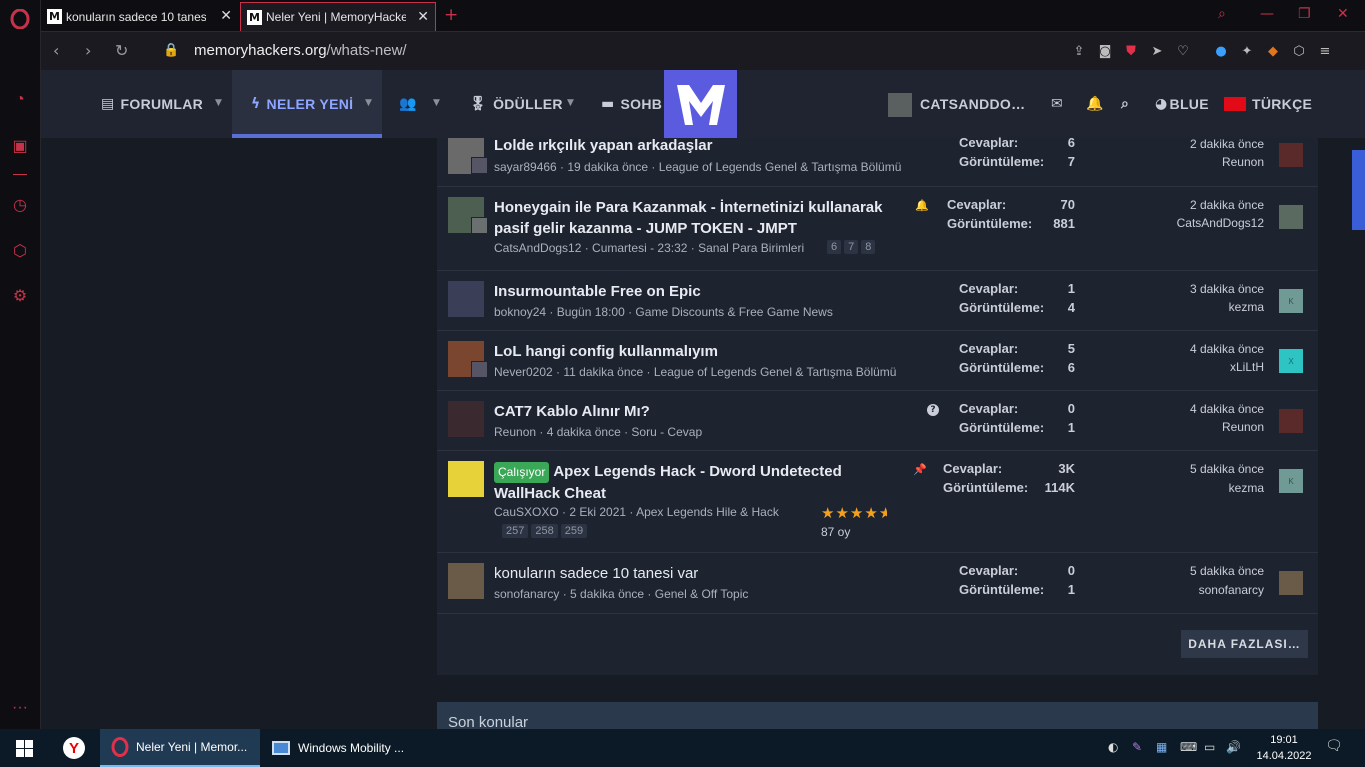 The height and width of the screenshot is (767, 1365). Describe the element at coordinates (20, 296) in the screenshot. I see `settings-gear-icon: ⚙` at that location.